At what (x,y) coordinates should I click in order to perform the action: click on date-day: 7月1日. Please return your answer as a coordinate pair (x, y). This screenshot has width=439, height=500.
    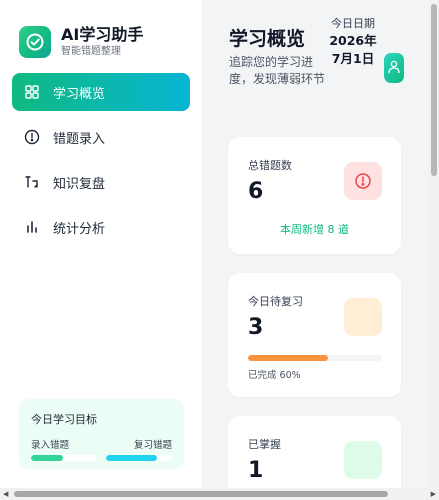
    Looking at the image, I should click on (353, 58).